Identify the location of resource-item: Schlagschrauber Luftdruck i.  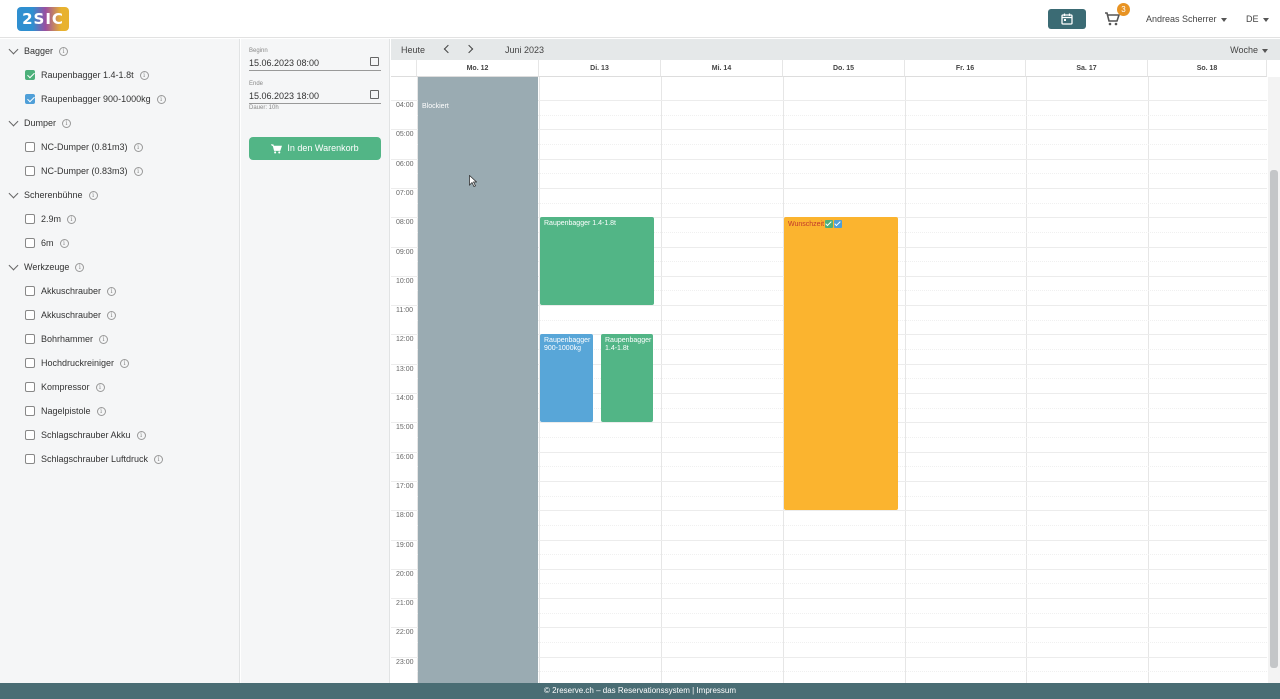
(94, 459).